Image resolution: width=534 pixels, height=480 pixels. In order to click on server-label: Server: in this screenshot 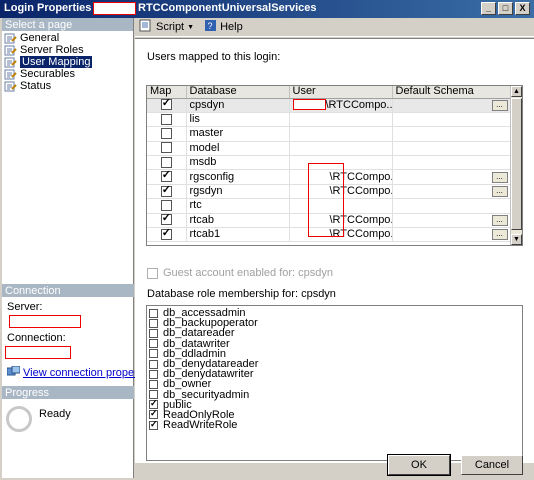, I will do `click(25, 307)`.